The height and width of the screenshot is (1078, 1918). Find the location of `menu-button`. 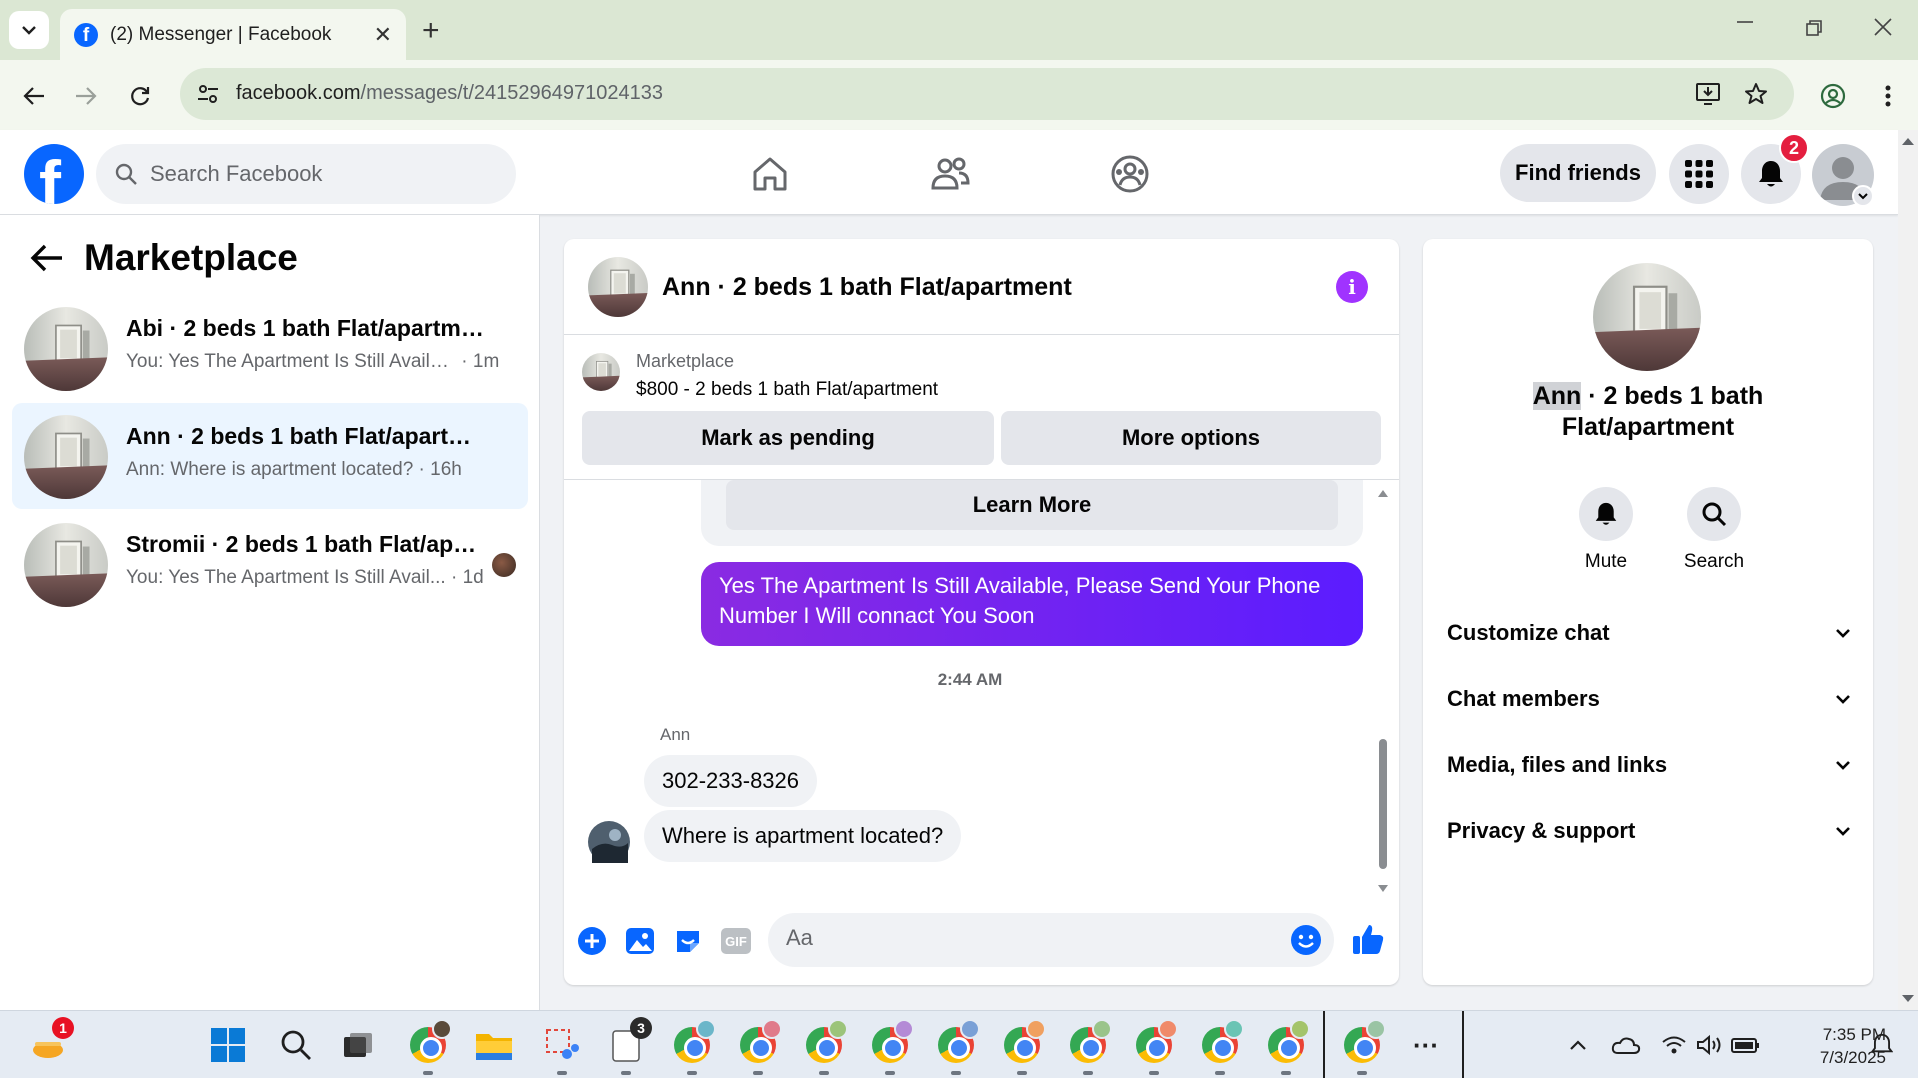

menu-button is located at coordinates (1699, 174).